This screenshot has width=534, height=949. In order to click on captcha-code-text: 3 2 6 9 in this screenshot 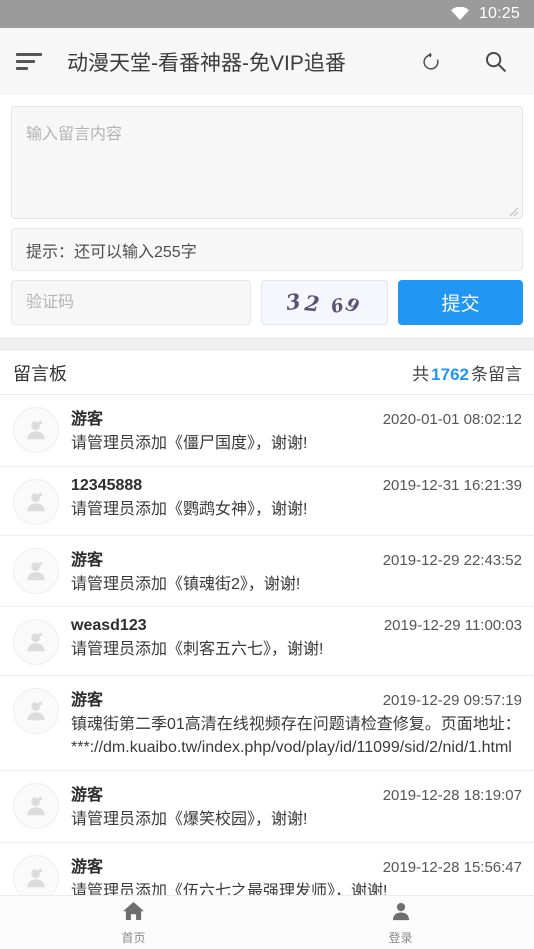, I will do `click(324, 302)`.